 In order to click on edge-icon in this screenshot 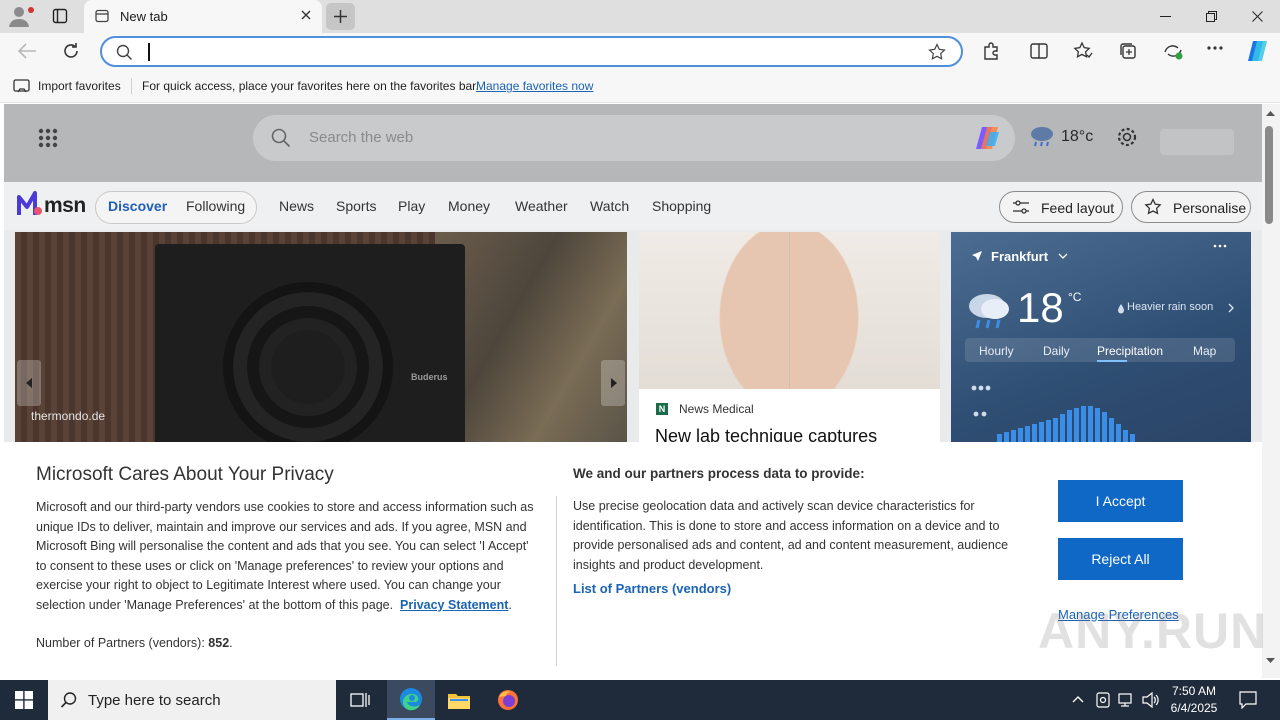, I will do `click(411, 699)`.